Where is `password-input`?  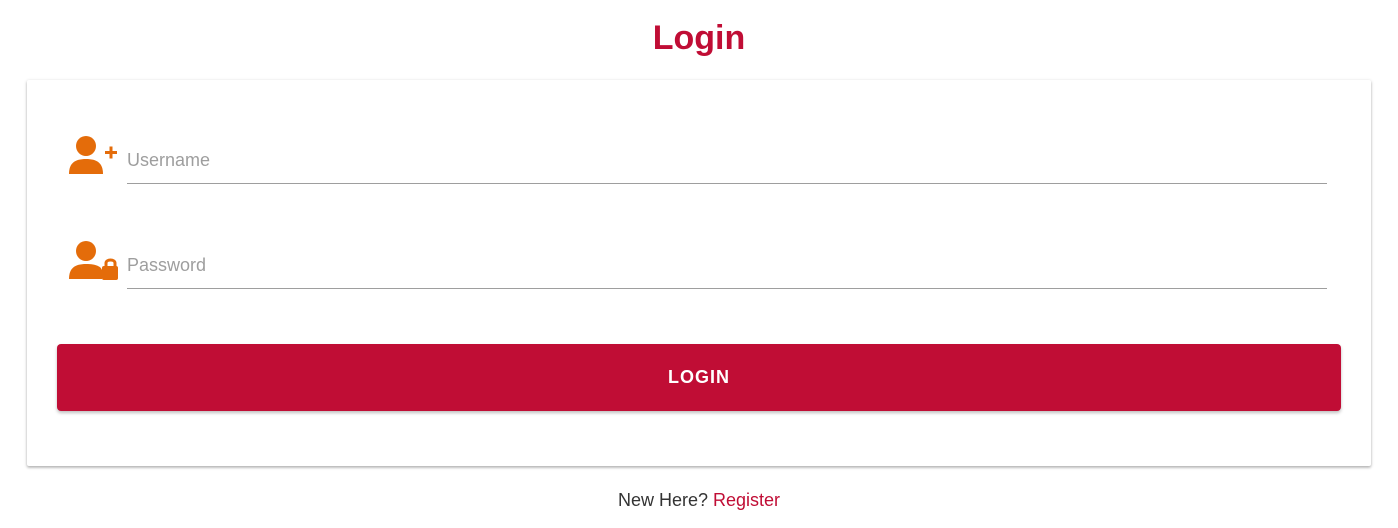 password-input is located at coordinates (727, 266).